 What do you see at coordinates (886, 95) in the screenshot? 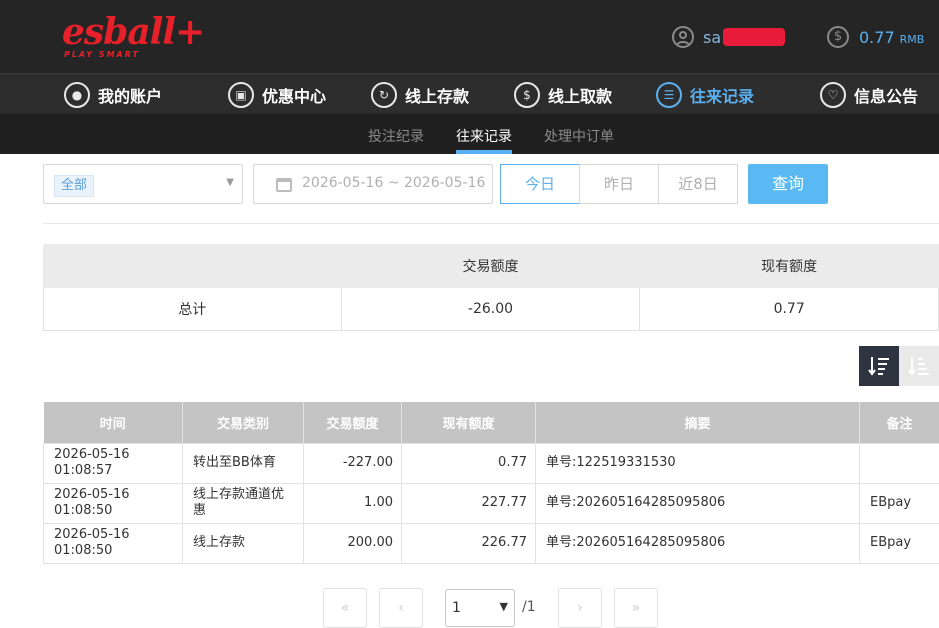
I see `nav-label: 信息公告` at bounding box center [886, 95].